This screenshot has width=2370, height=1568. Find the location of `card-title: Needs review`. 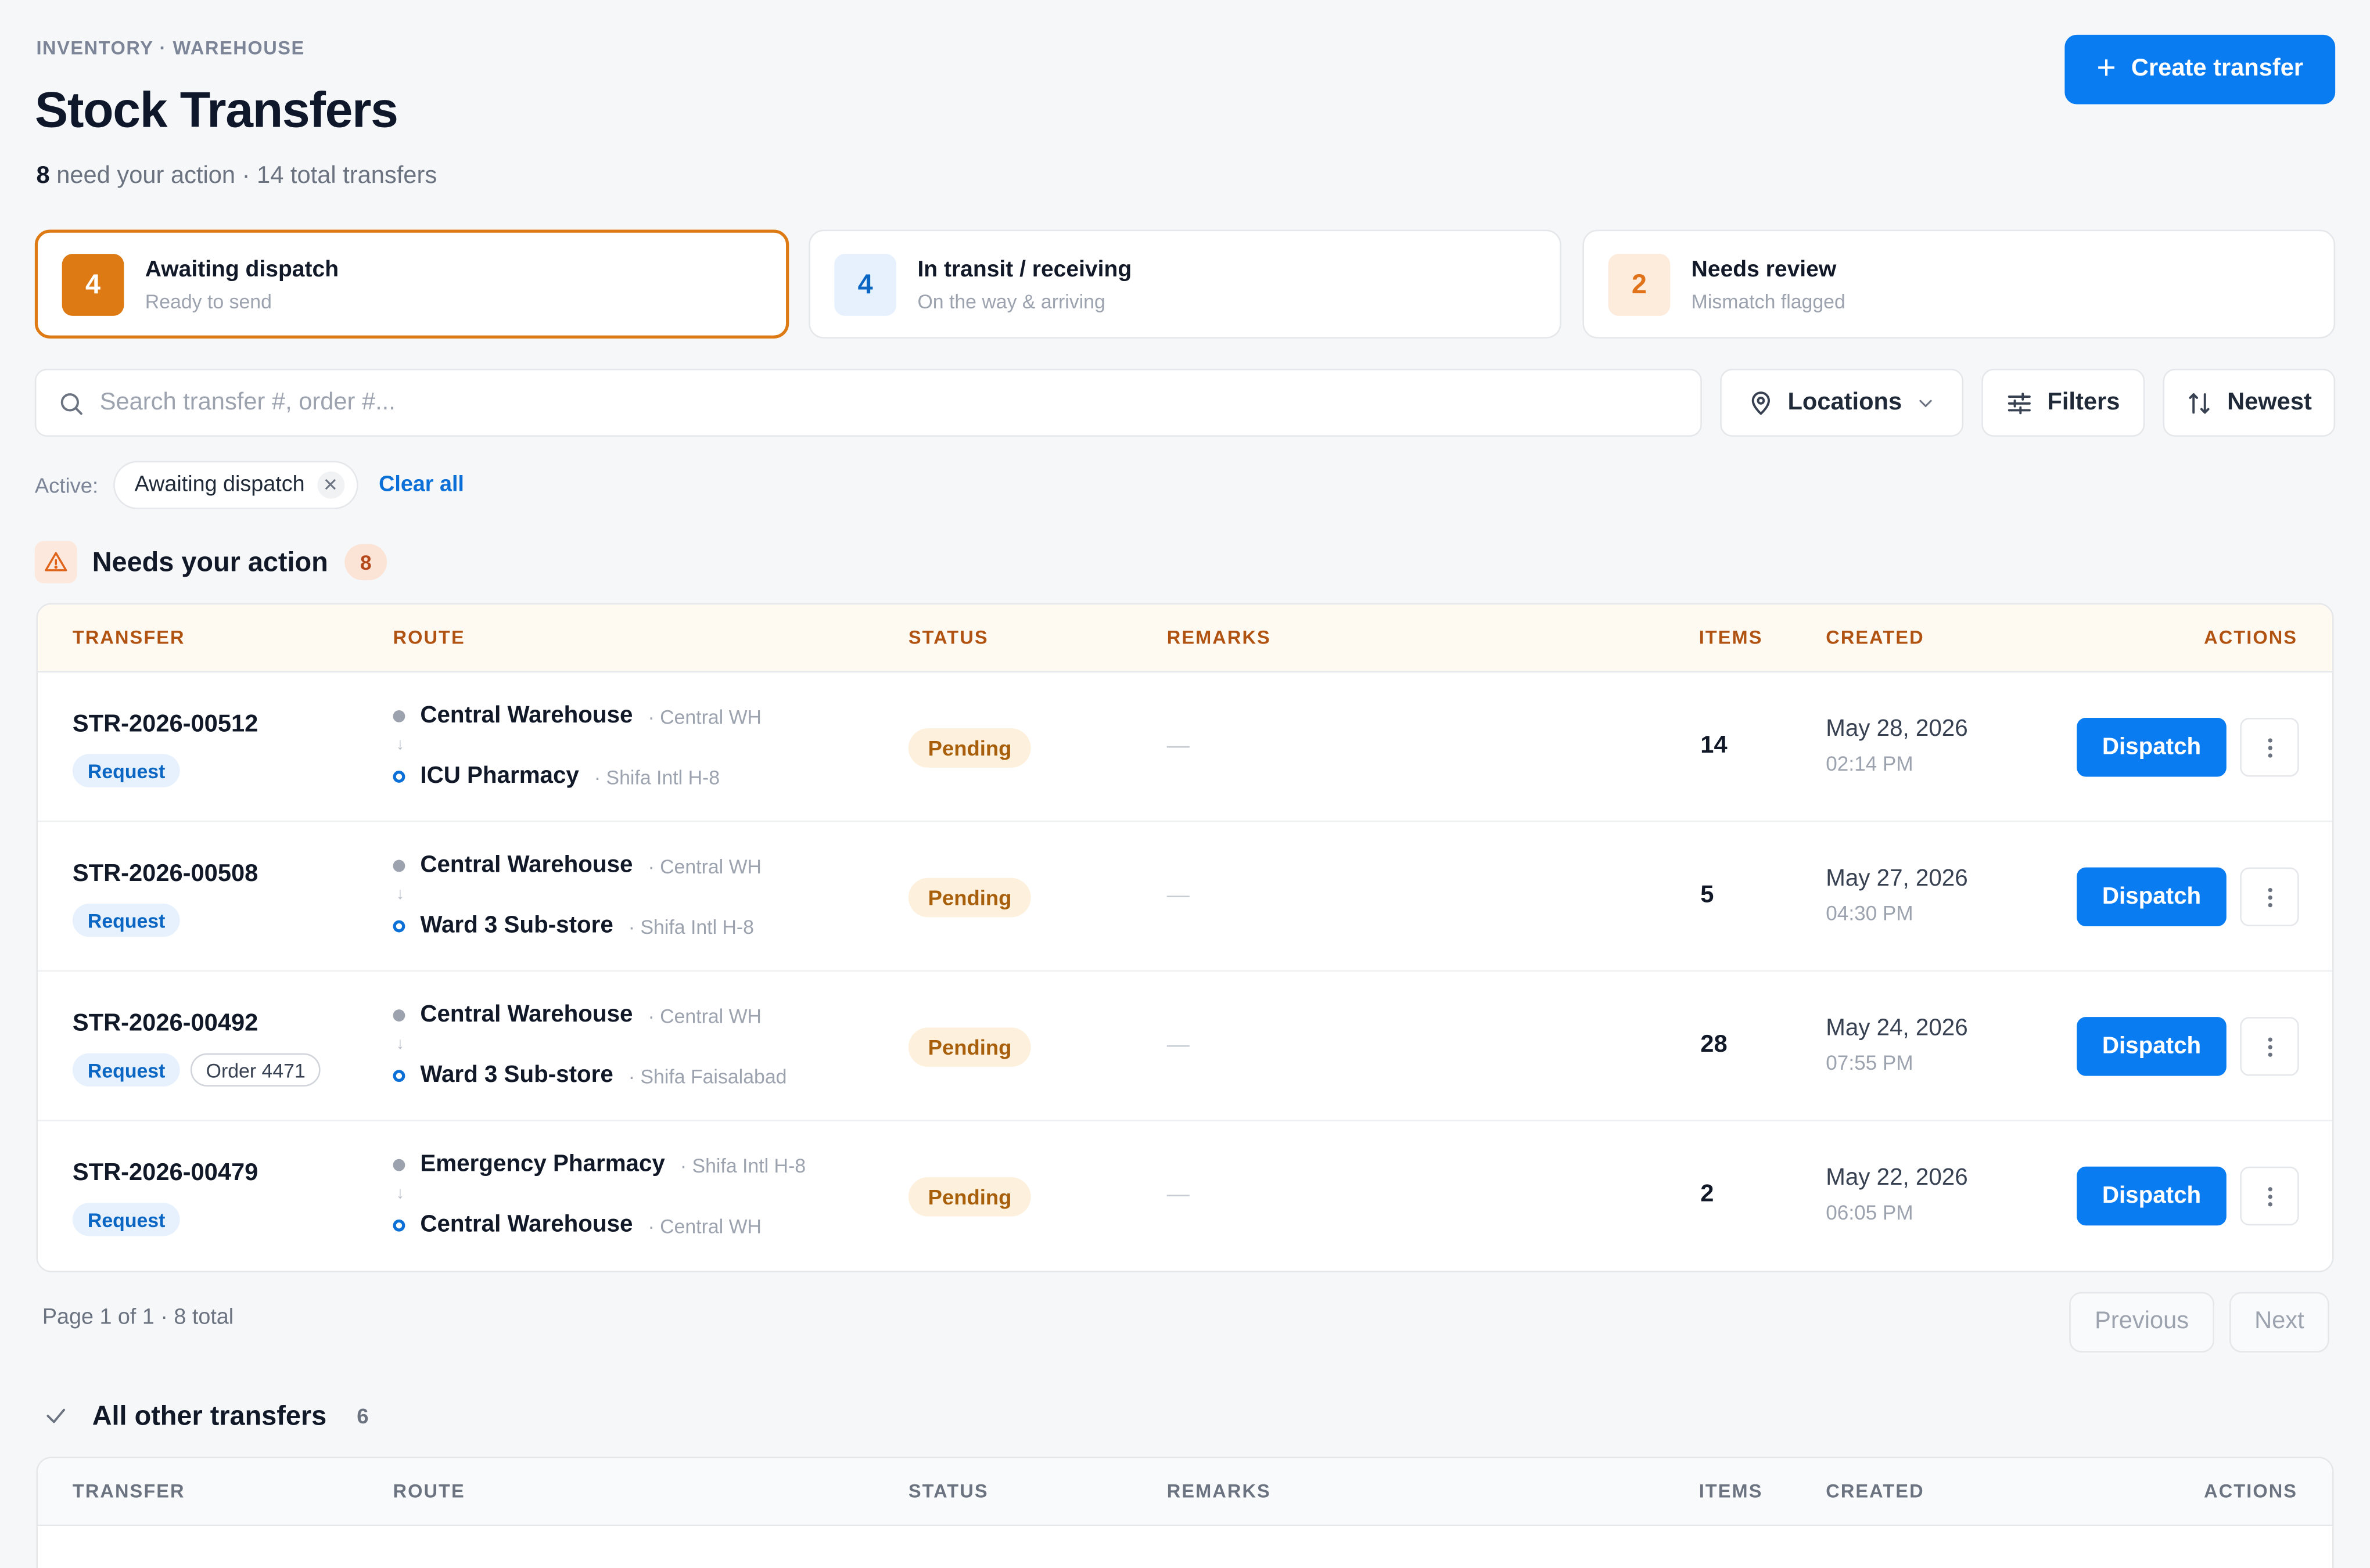

card-title: Needs review is located at coordinates (1764, 269).